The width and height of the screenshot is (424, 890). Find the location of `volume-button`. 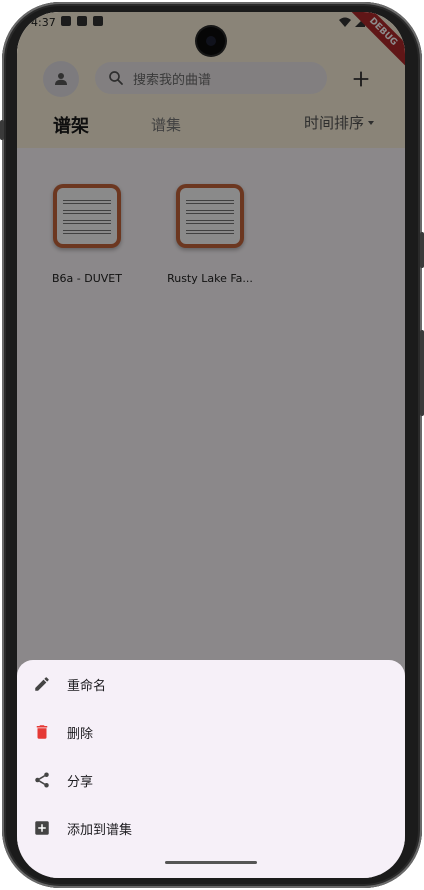

volume-button is located at coordinates (422, 373).